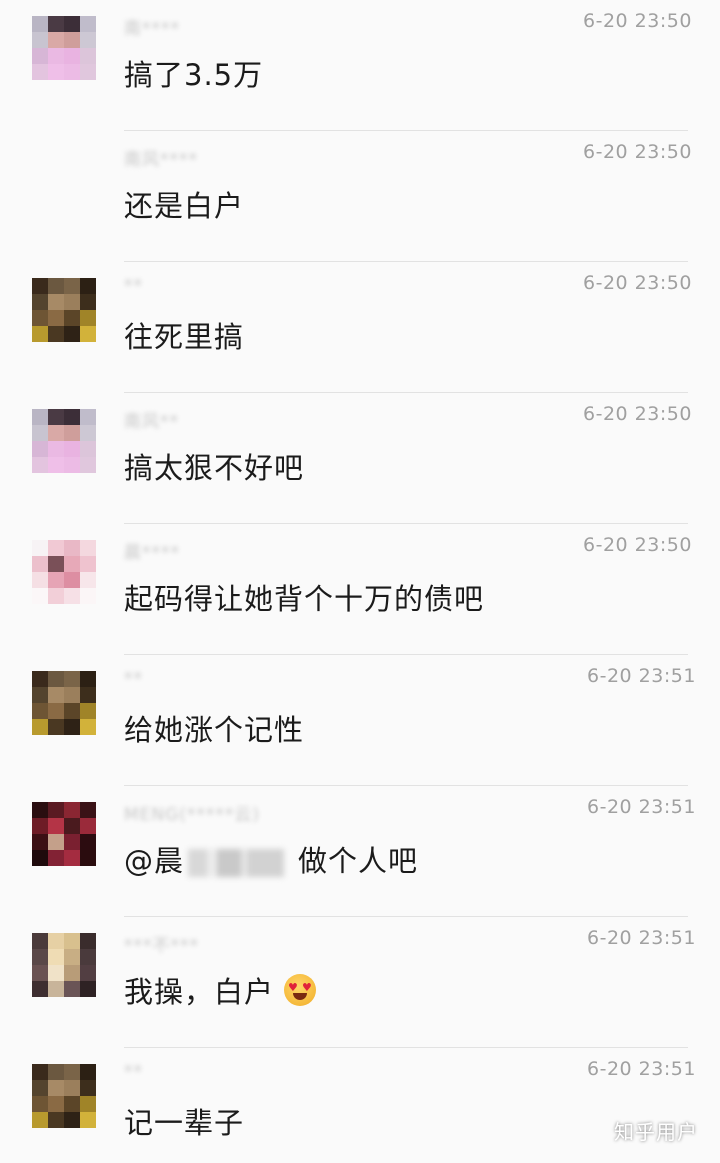  I want to click on message-item: ** 6-20 23:50 往死里搞, so click(360, 327).